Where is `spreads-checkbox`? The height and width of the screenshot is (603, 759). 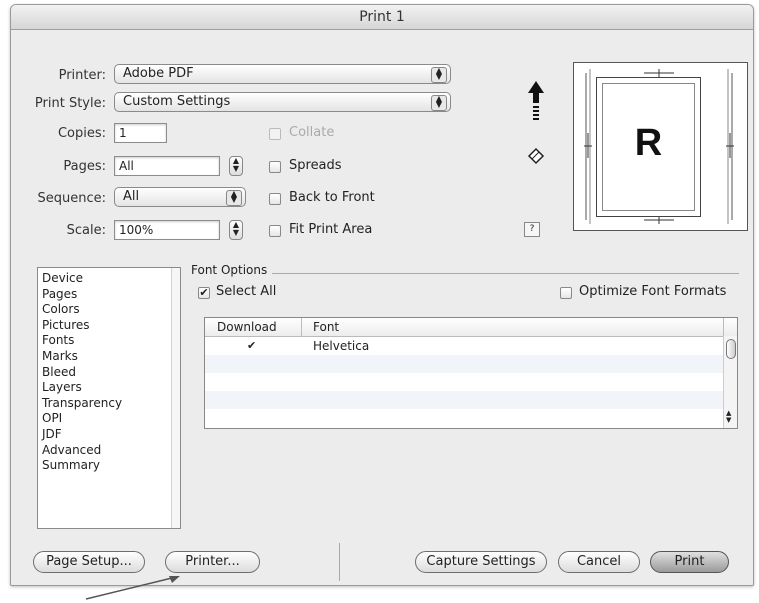 spreads-checkbox is located at coordinates (275, 167).